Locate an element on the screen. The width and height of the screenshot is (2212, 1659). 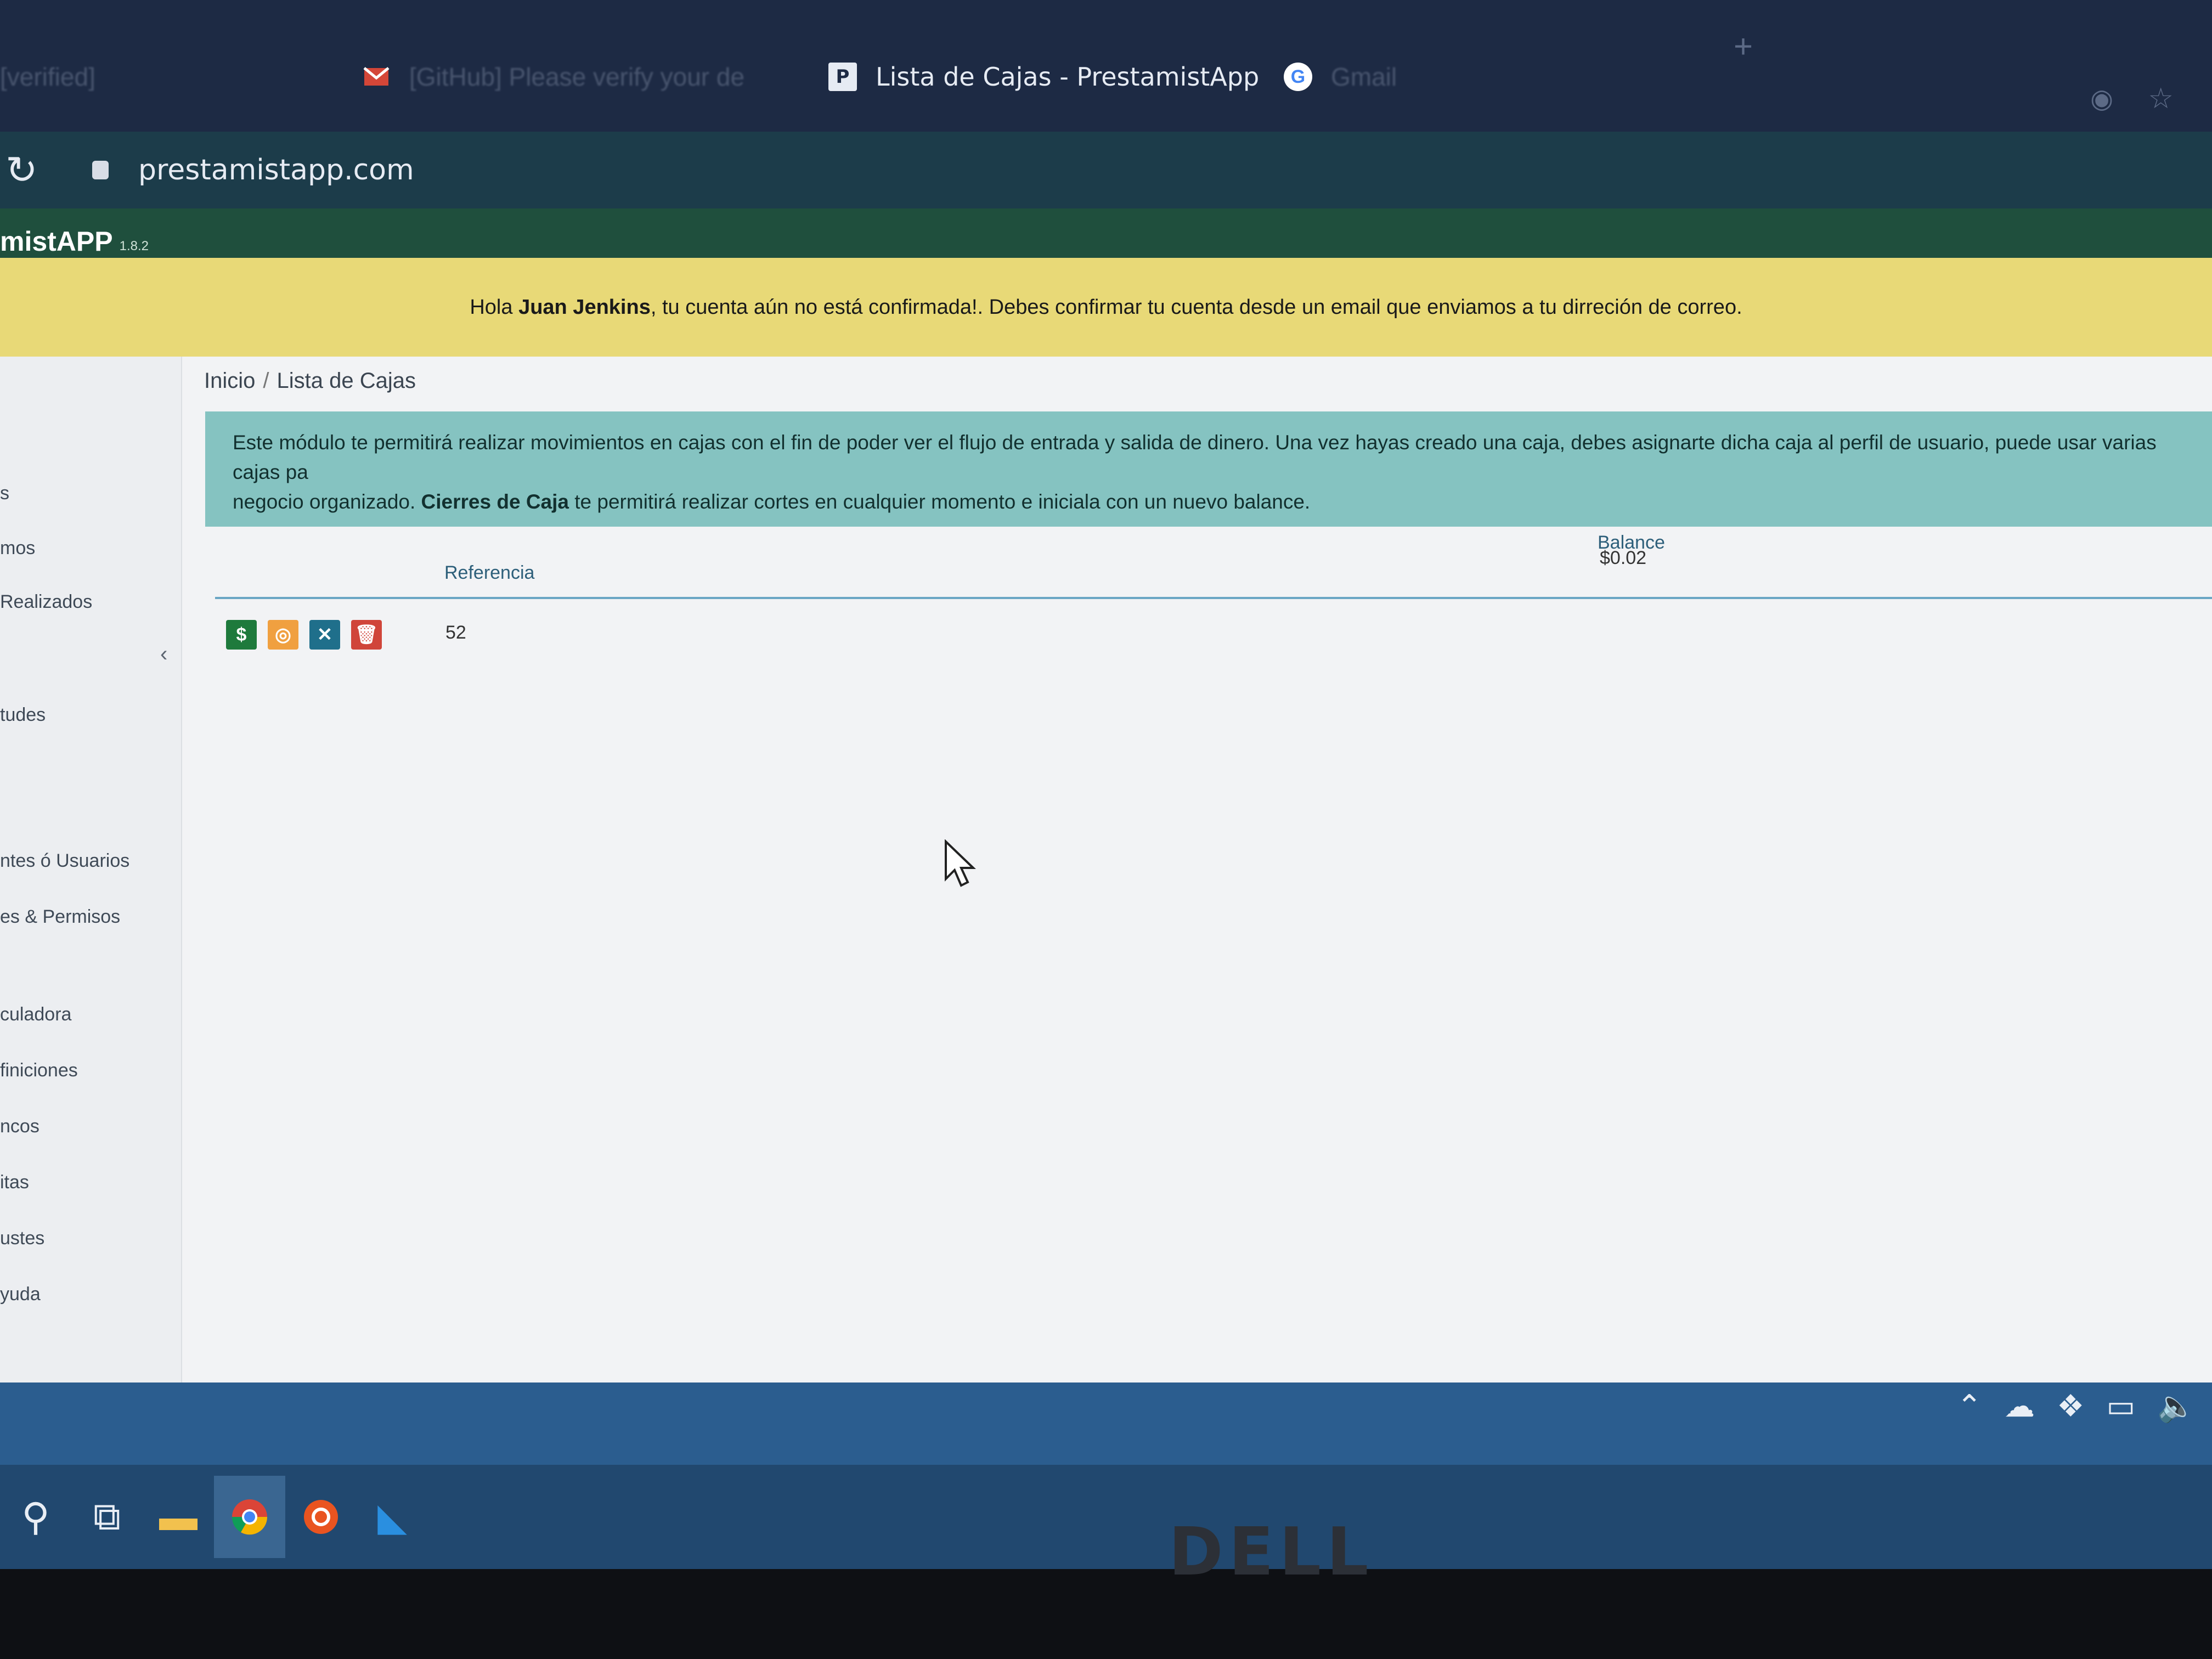
network-icon: ▭ is located at coordinates (2120, 1406).